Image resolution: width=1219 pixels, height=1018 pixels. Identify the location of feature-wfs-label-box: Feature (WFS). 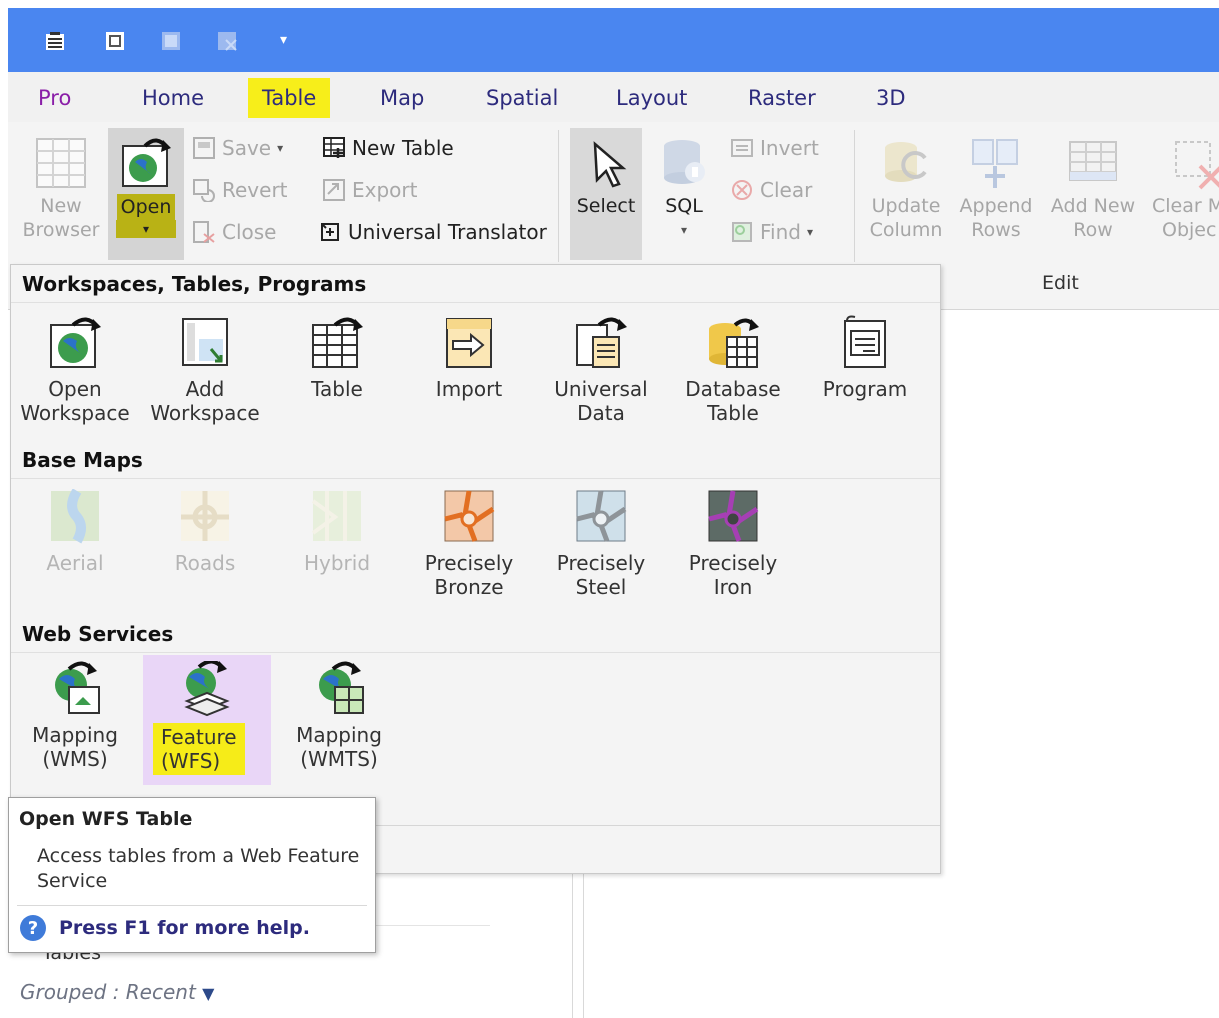
(199, 749).